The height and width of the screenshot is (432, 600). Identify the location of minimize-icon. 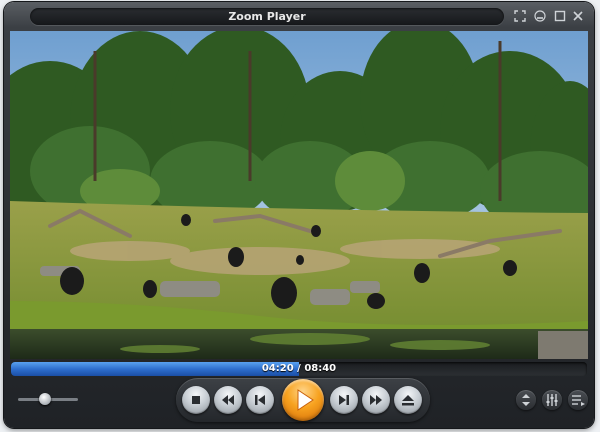
(540, 16).